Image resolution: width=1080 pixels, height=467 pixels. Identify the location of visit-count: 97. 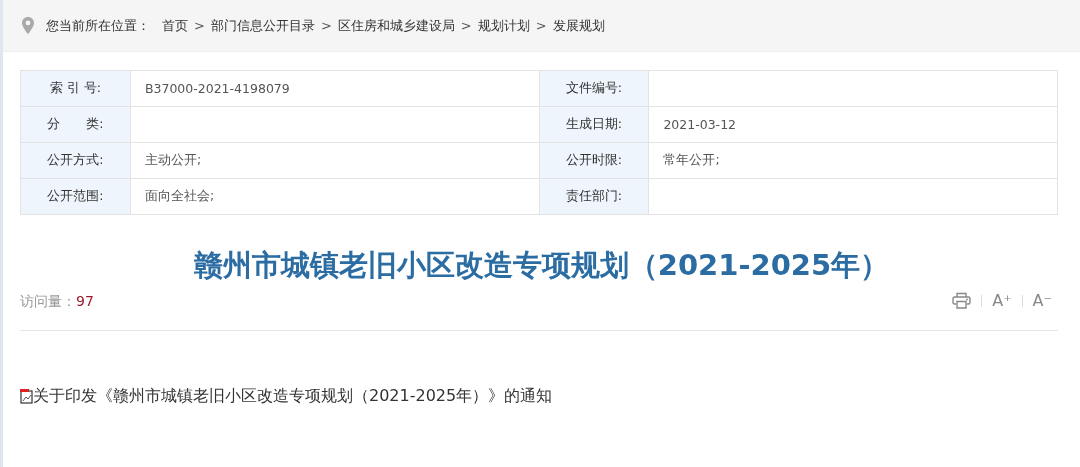
(85, 301).